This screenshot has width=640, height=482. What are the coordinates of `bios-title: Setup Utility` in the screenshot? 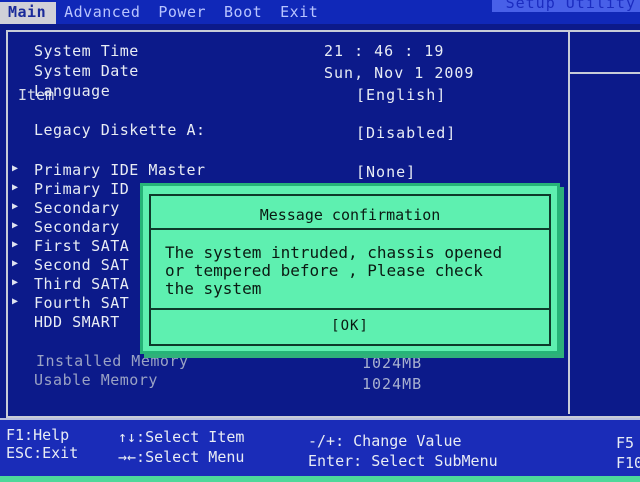 It's located at (565, 6).